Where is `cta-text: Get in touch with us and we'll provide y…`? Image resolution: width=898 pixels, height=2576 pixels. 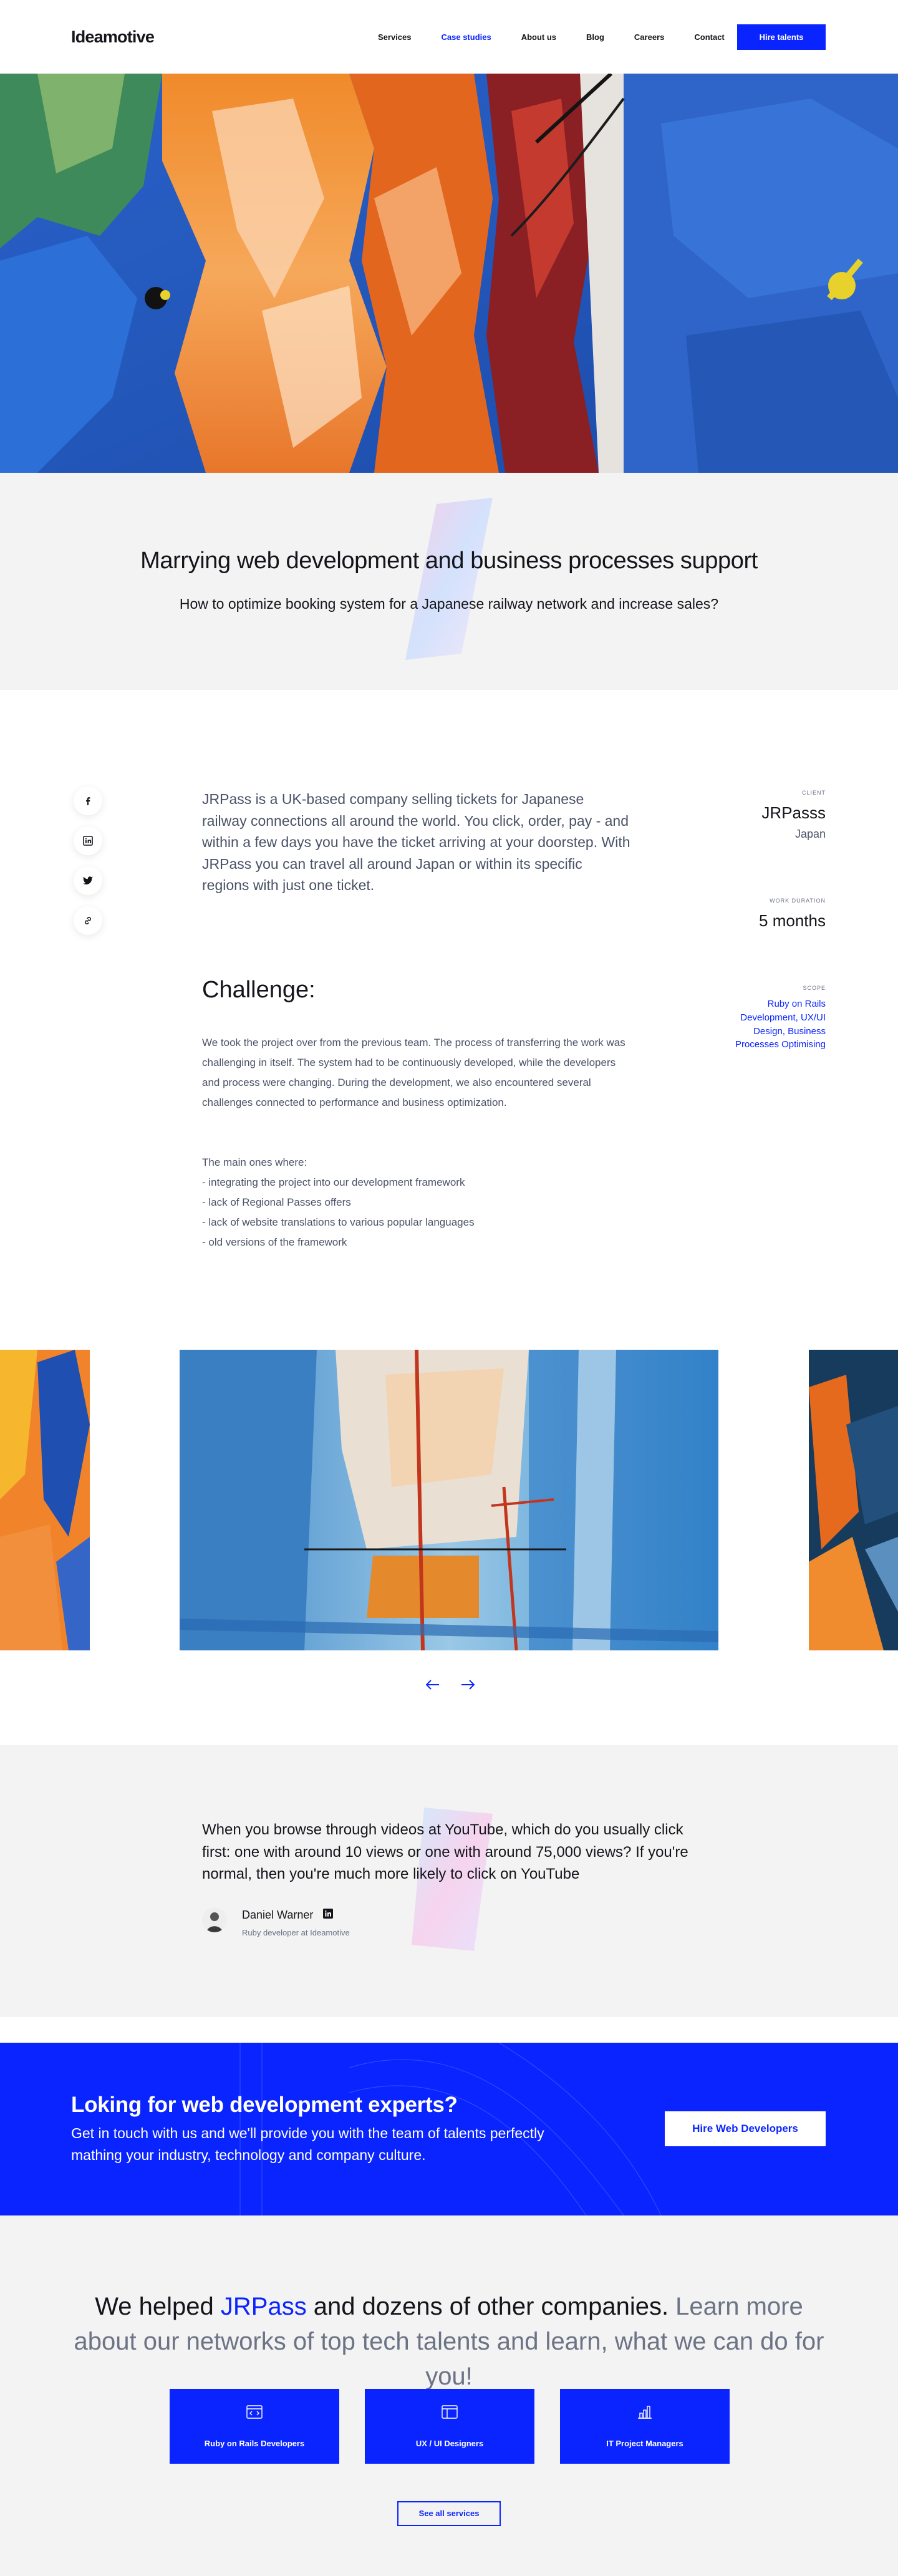
cta-text: Get in touch with us and we'll provide y… is located at coordinates (307, 2144).